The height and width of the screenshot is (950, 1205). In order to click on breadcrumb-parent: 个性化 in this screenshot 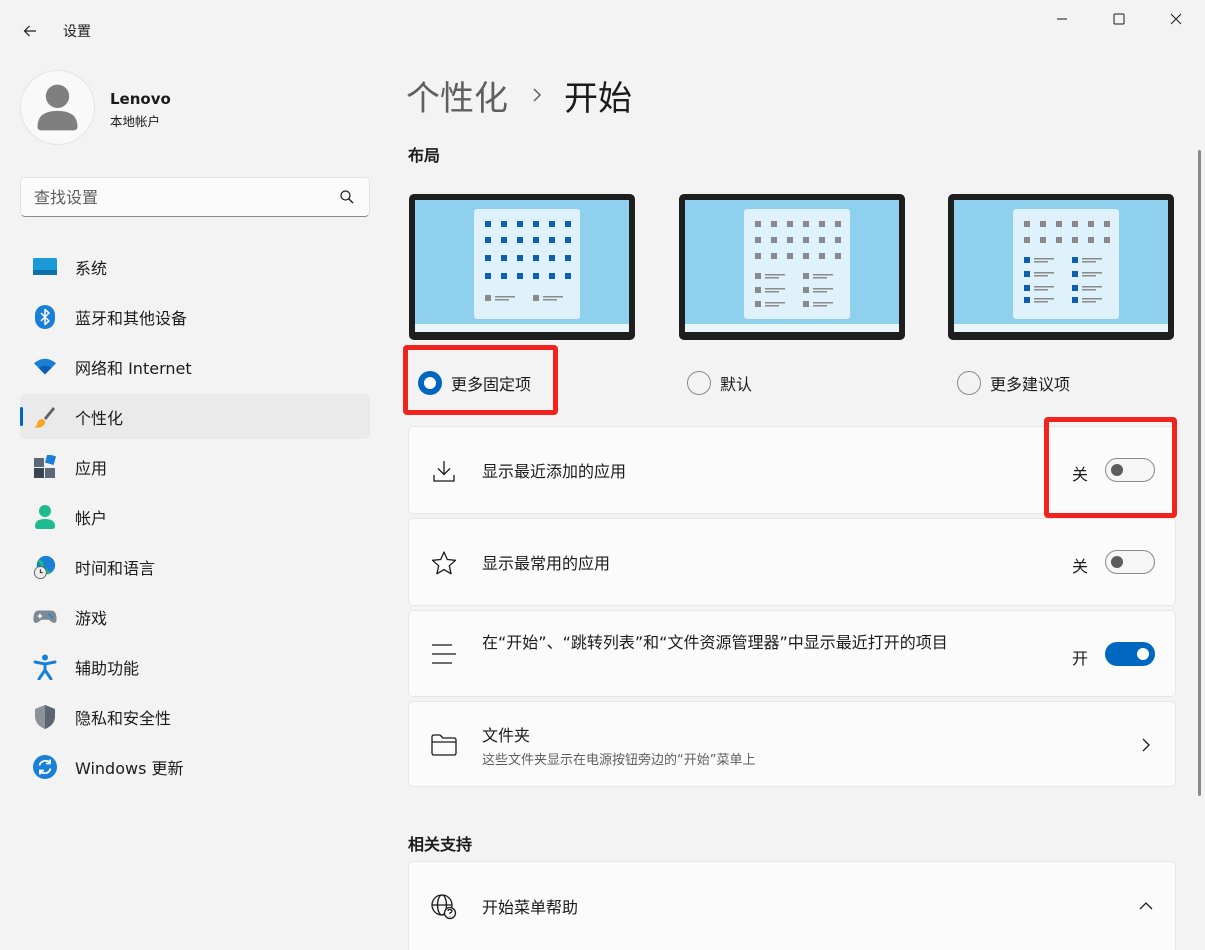, I will do `click(457, 95)`.